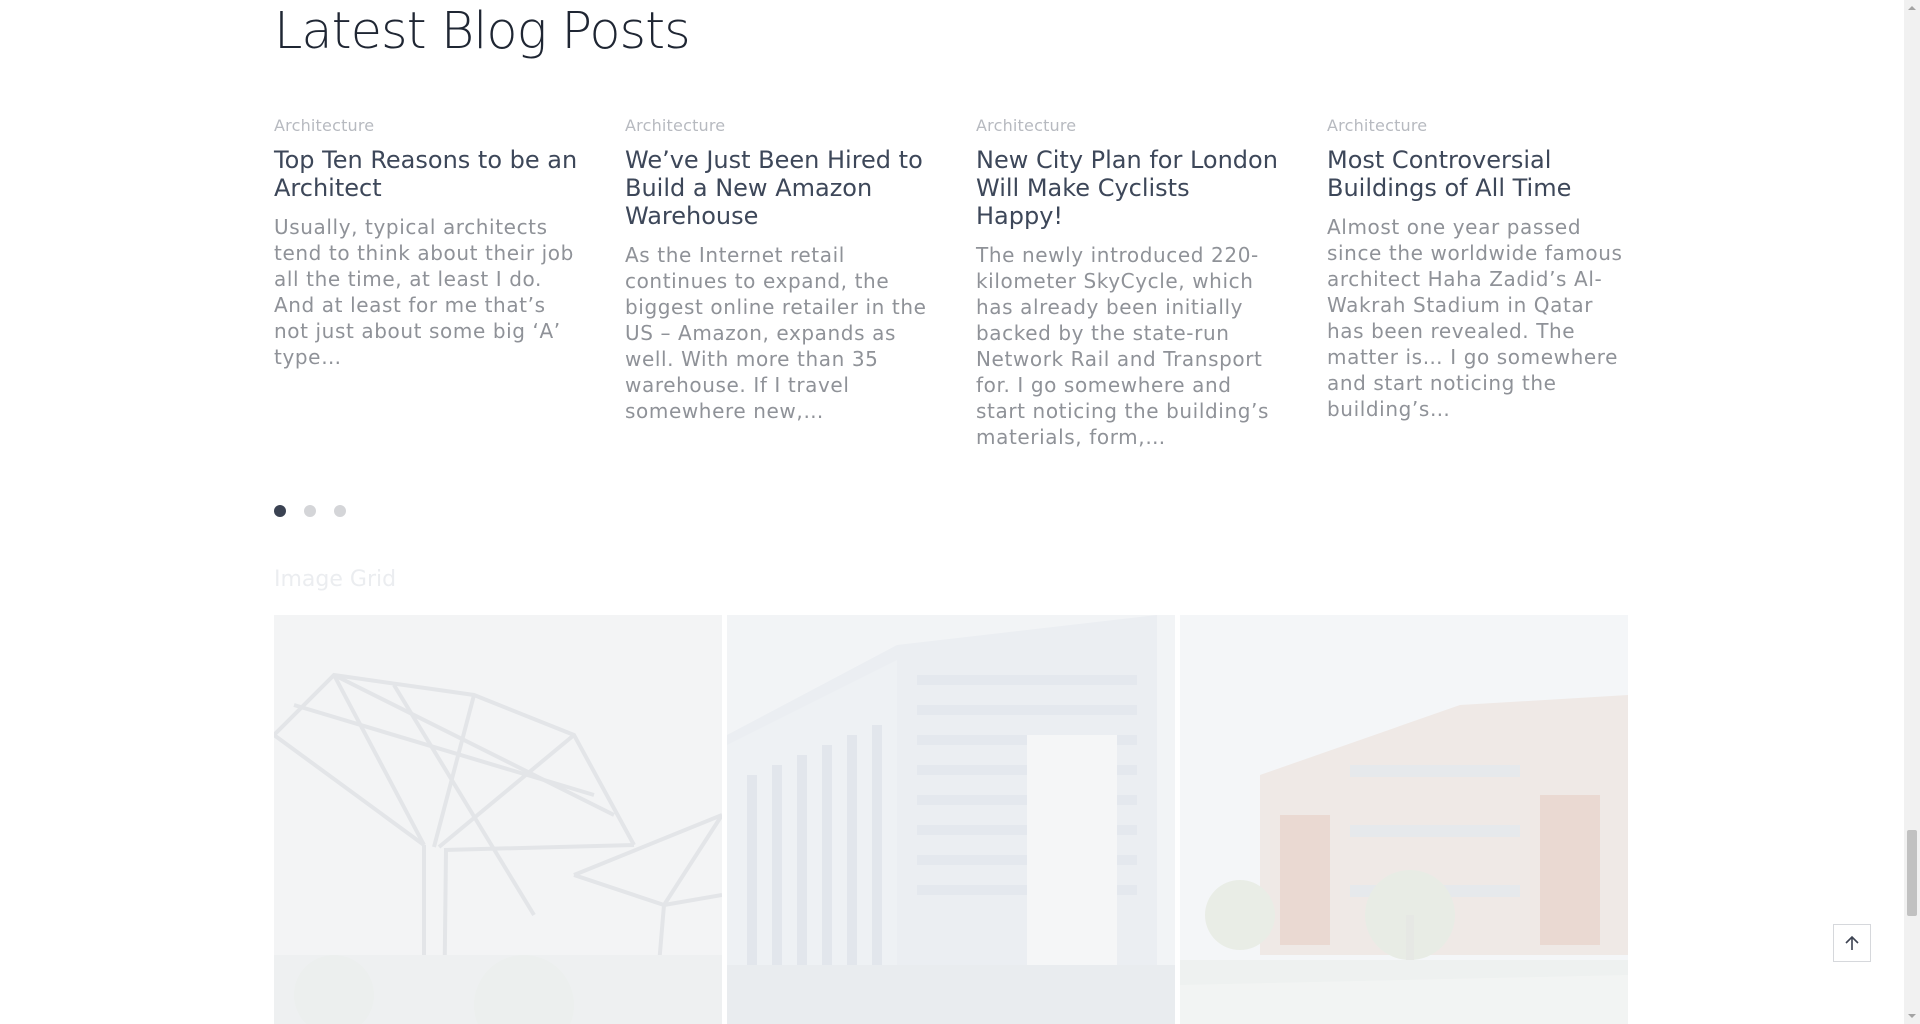  What do you see at coordinates (1479, 174) in the screenshot?
I see `post-title-link: Most Controversial Buildings of All Time` at bounding box center [1479, 174].